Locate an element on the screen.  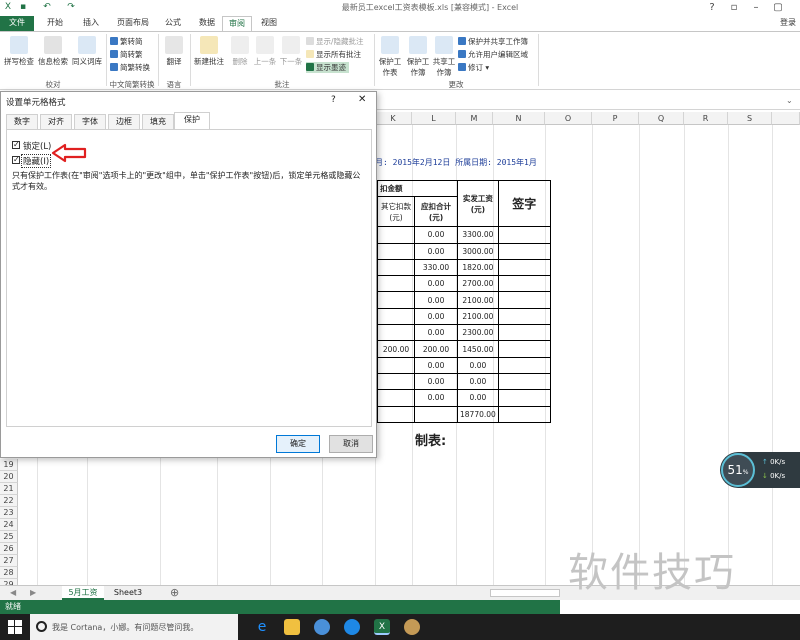
column-header: L is located at coordinates (434, 118).